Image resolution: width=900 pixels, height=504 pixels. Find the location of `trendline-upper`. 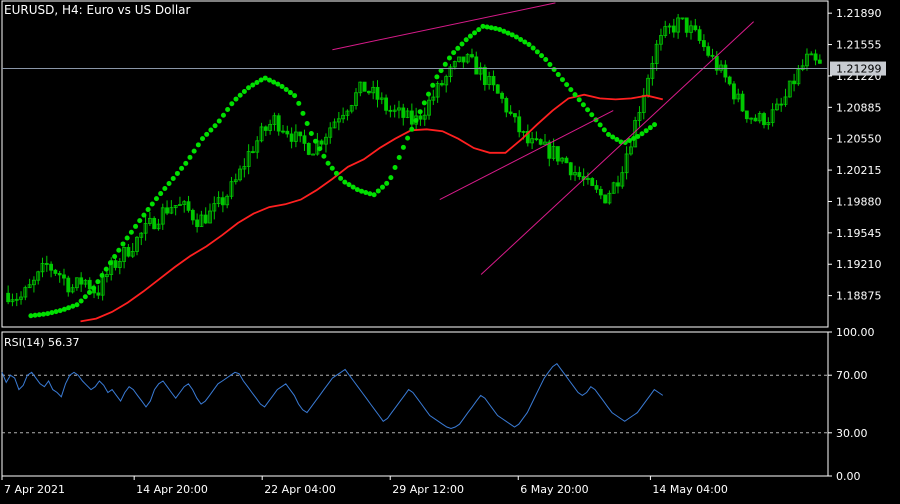

trendline-upper is located at coordinates (444, 26).